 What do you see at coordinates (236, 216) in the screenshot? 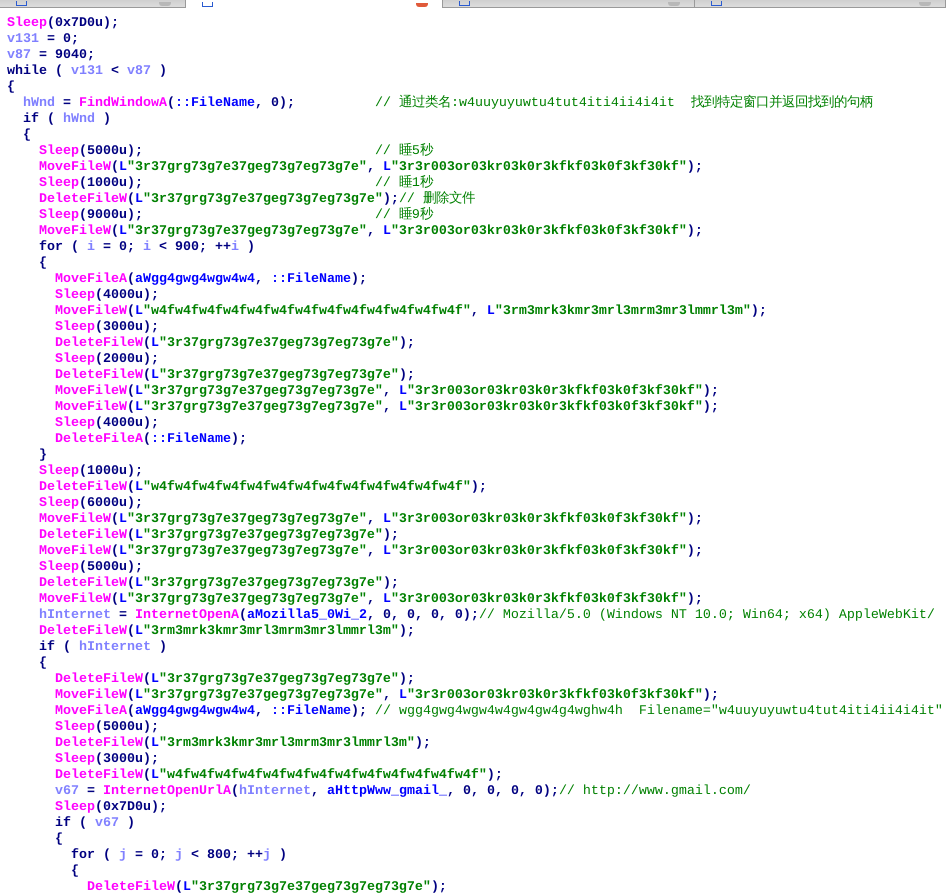
I see `code-line: Sleep(9000u); // 睡9秒` at bounding box center [236, 216].